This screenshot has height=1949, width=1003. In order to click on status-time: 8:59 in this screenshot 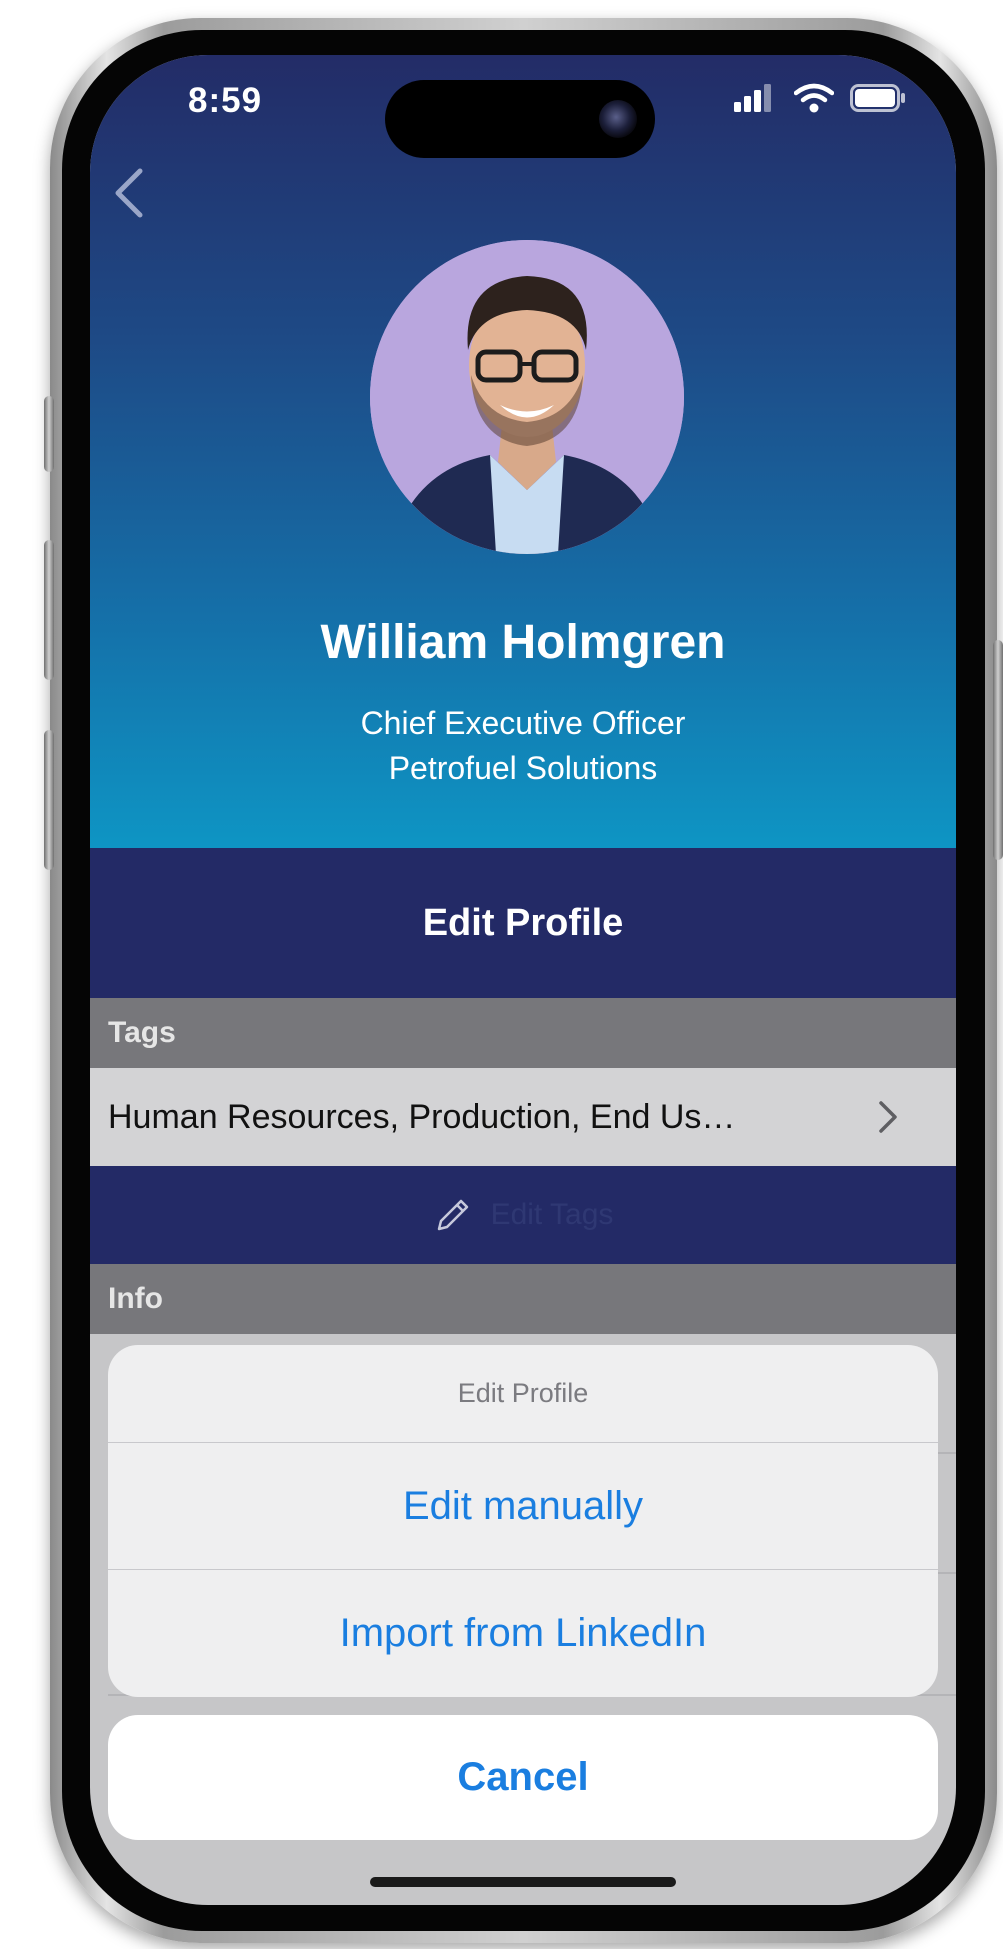, I will do `click(225, 100)`.